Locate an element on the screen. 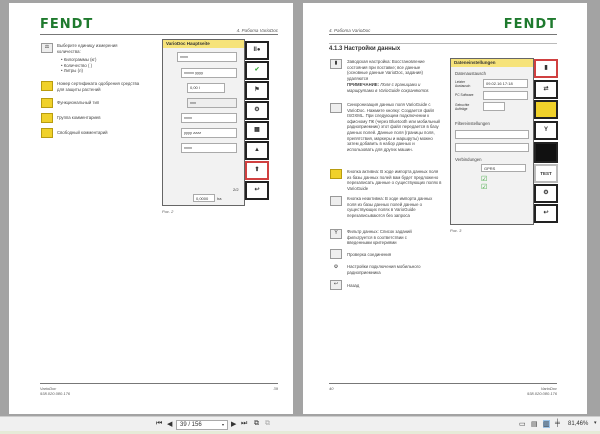  filter-field is located at coordinates (492, 147).